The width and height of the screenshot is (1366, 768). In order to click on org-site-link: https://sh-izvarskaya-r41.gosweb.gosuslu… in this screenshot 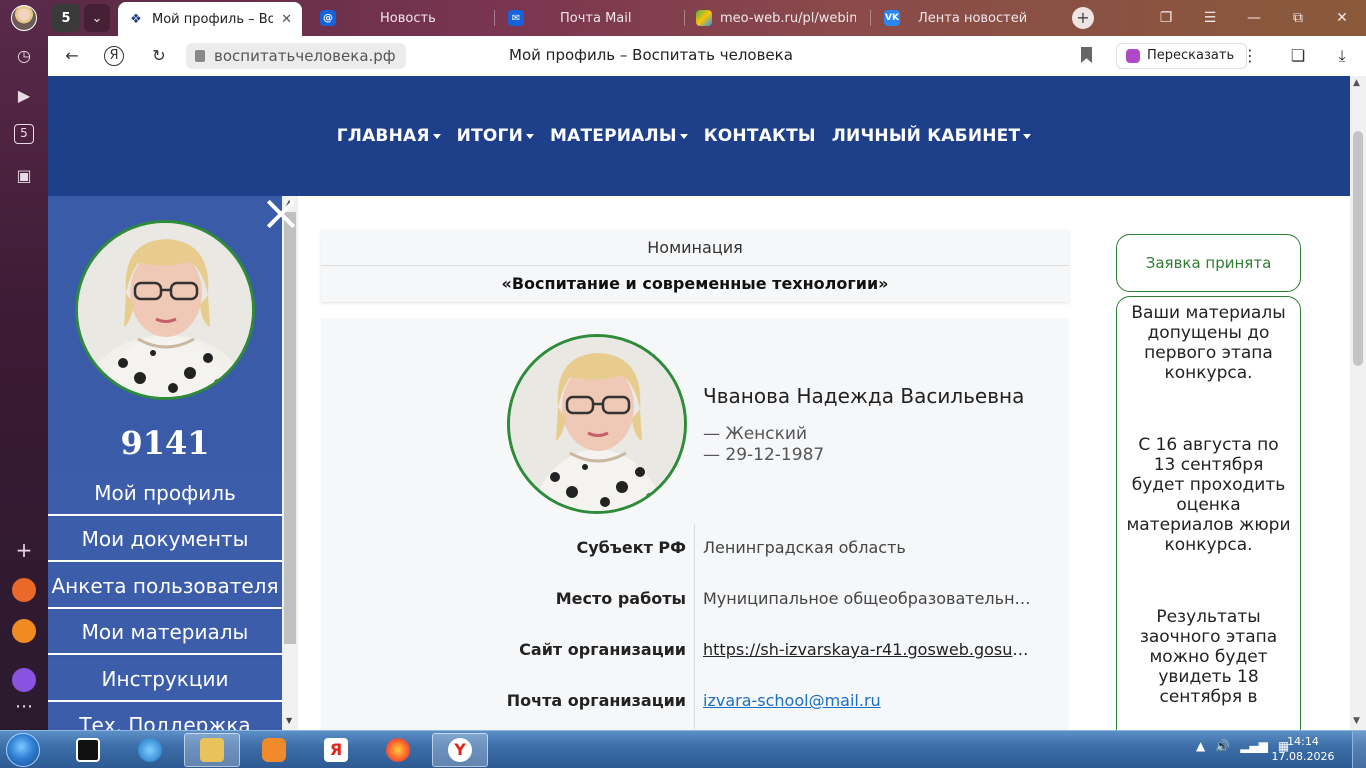, I will do `click(868, 649)`.